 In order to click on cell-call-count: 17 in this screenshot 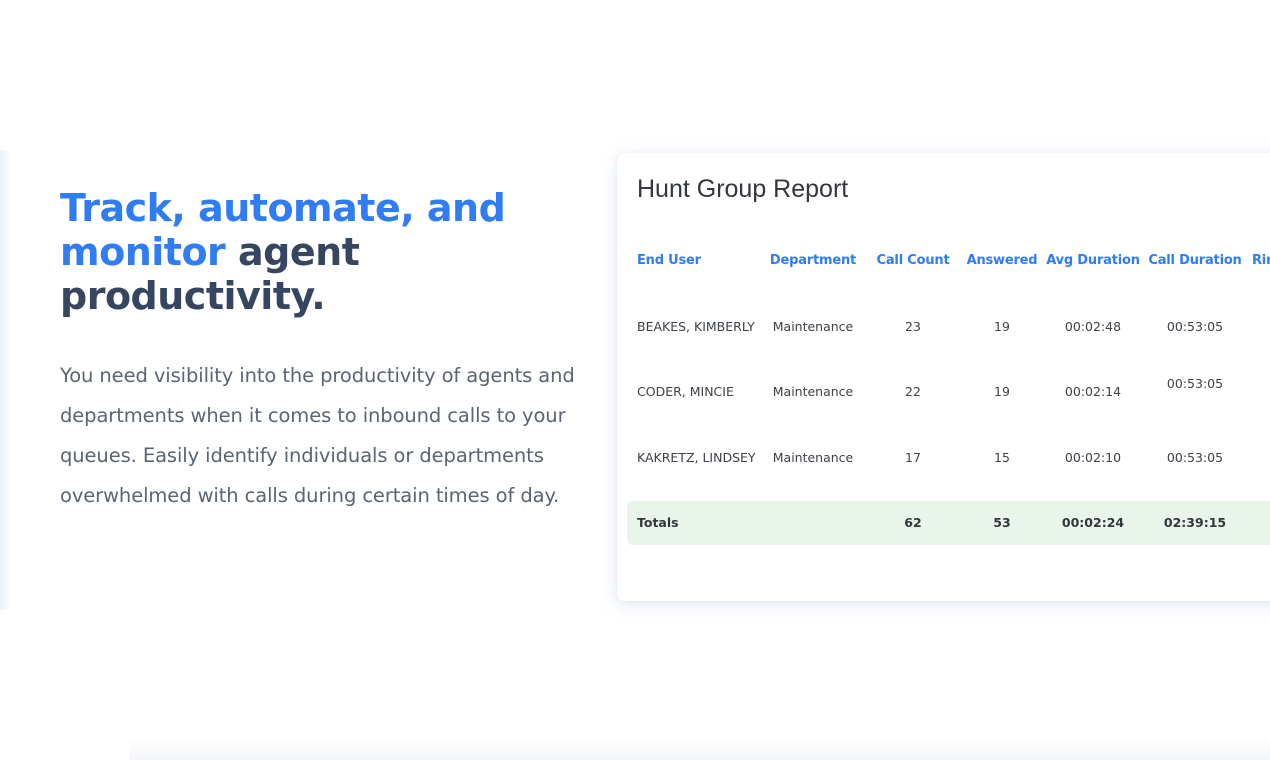, I will do `click(913, 457)`.